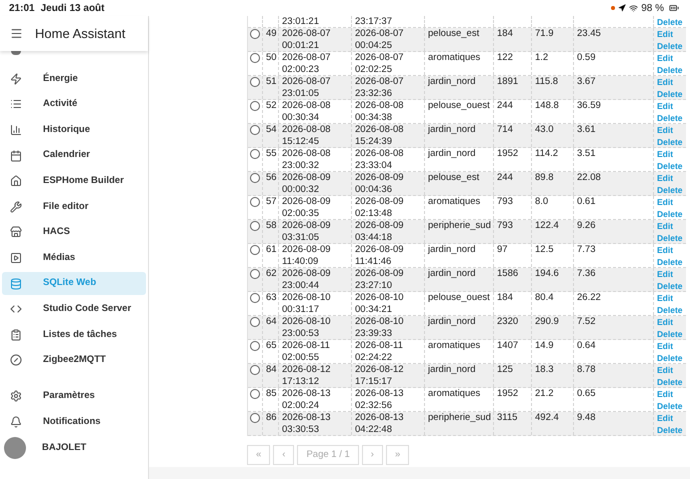  I want to click on table-cell-text: 7.36, so click(586, 274).